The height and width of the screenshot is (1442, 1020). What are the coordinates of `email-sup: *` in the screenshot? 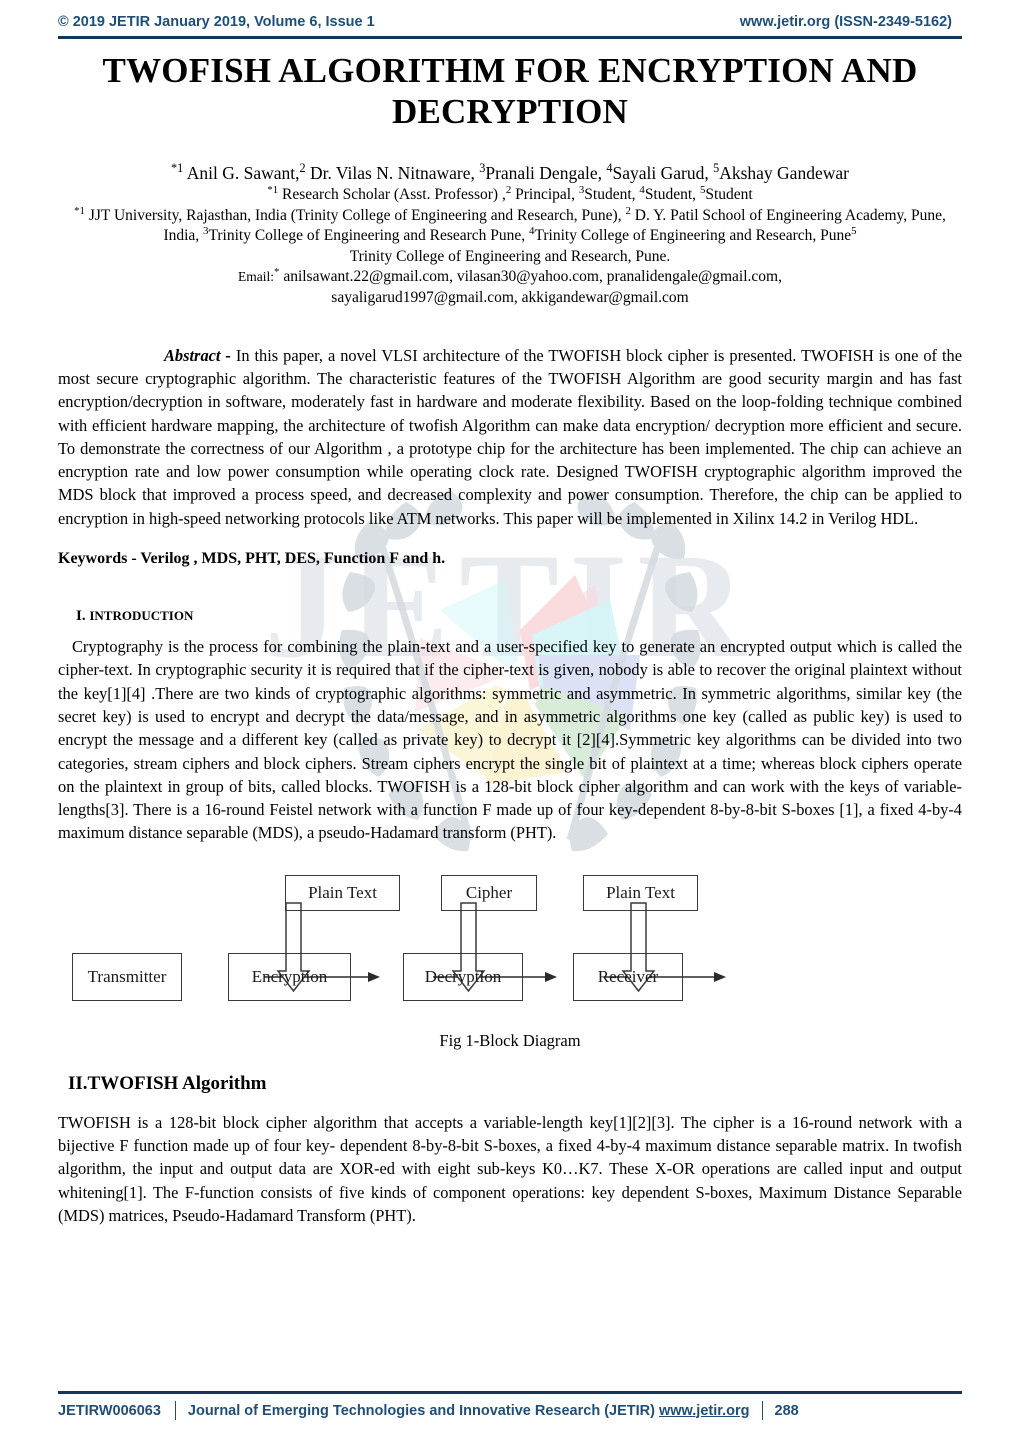 It's located at (277, 272).